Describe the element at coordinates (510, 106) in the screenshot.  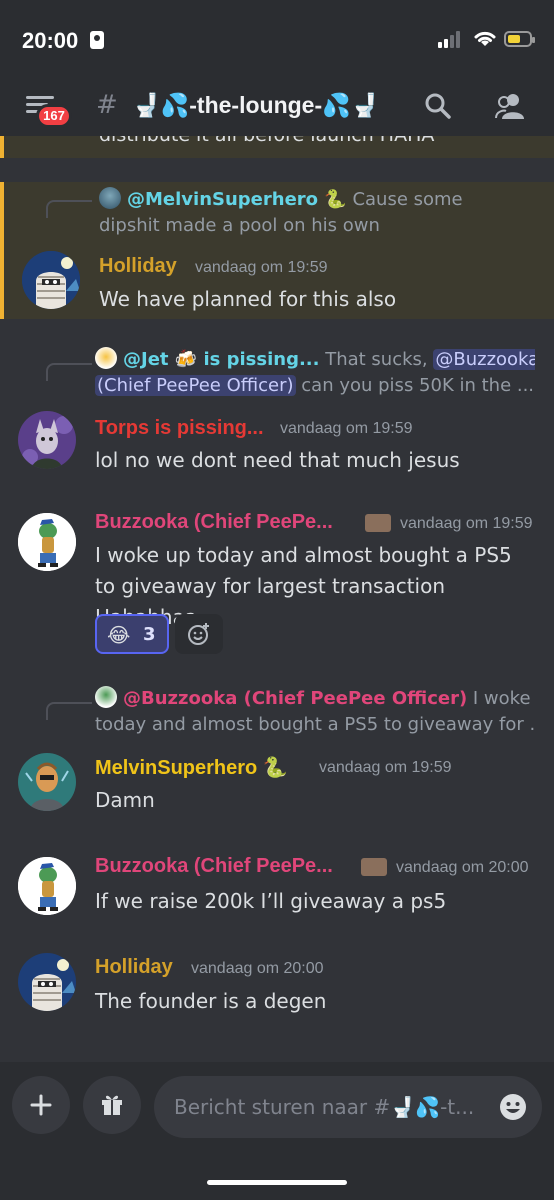
I see `members-icon` at that location.